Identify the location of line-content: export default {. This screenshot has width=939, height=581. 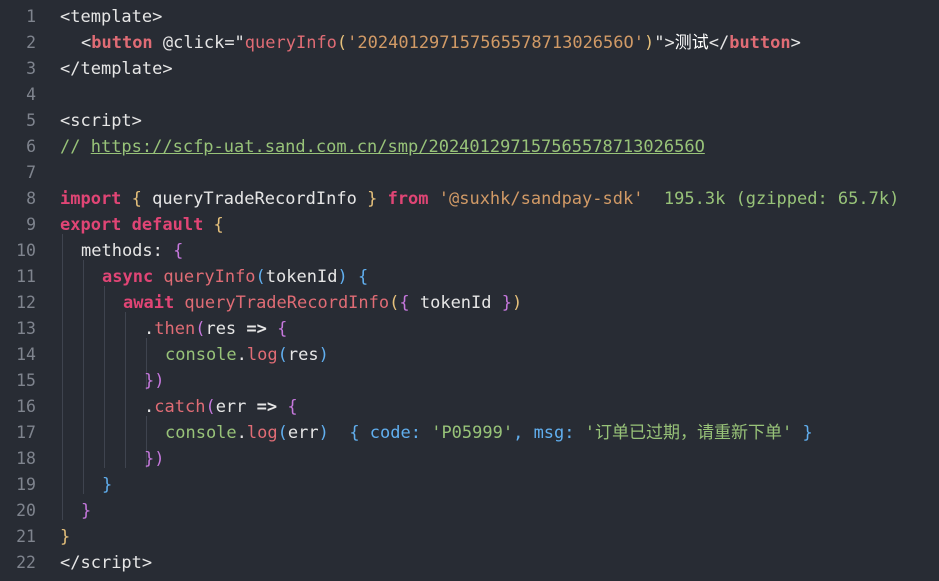
(142, 225).